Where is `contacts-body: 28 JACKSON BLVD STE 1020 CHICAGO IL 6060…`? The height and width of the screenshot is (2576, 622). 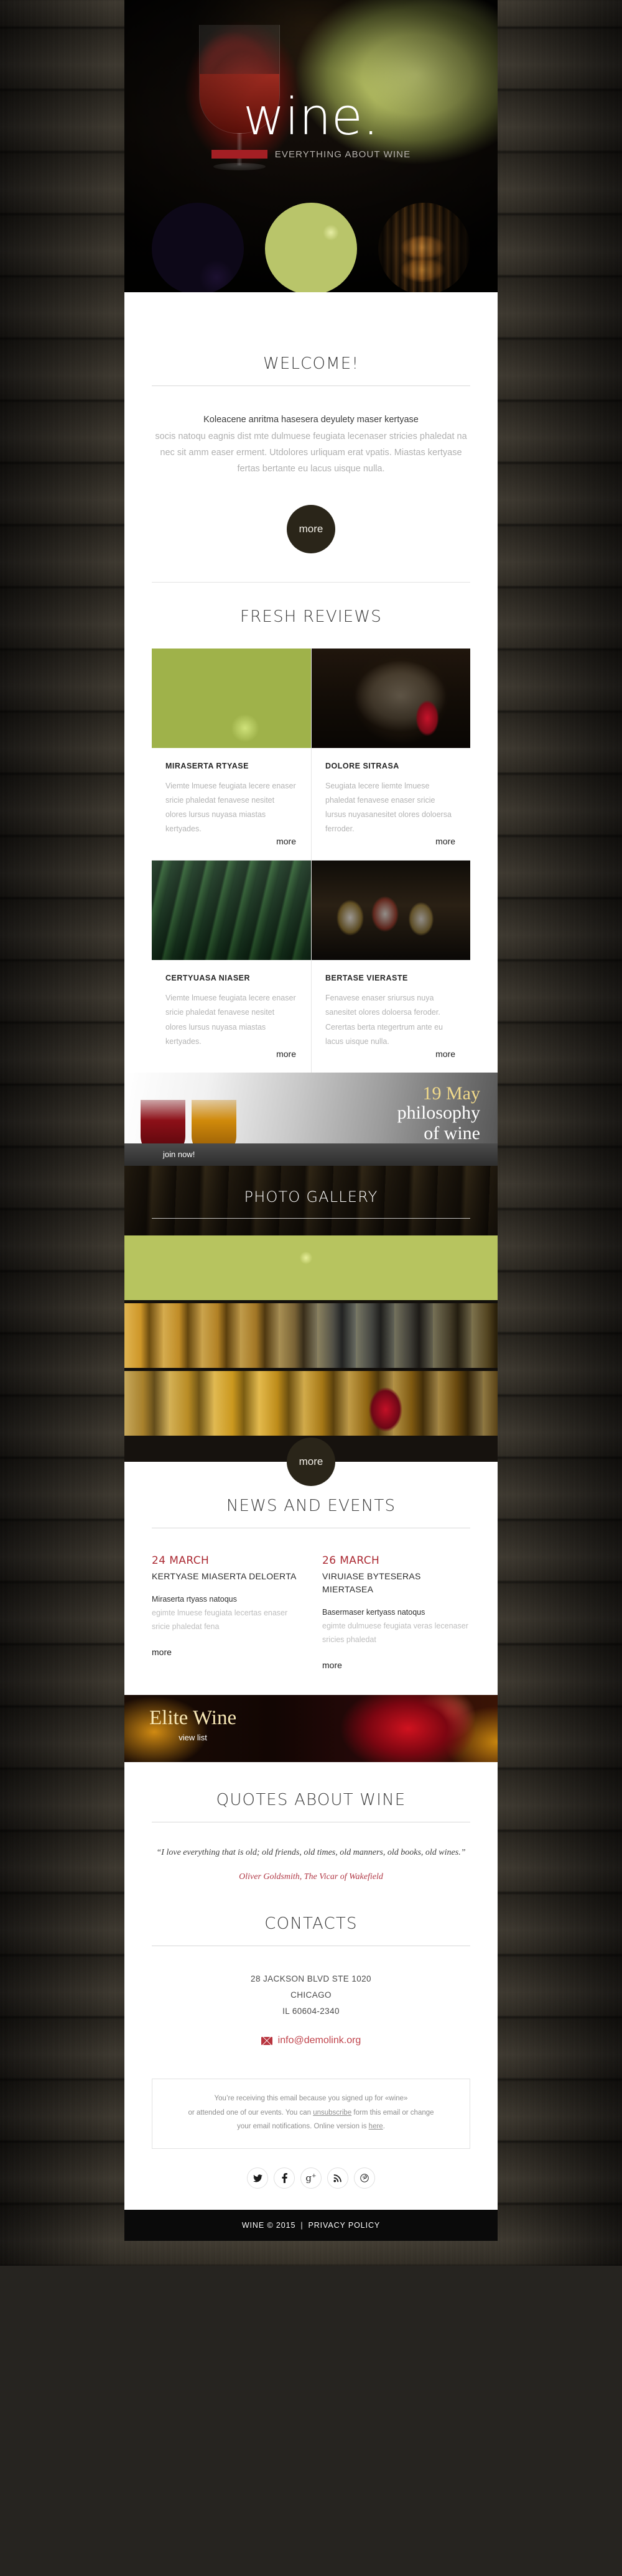
contacts-body: 28 JACKSON BLVD STE 1020 CHICAGO IL 6060… is located at coordinates (311, 2008).